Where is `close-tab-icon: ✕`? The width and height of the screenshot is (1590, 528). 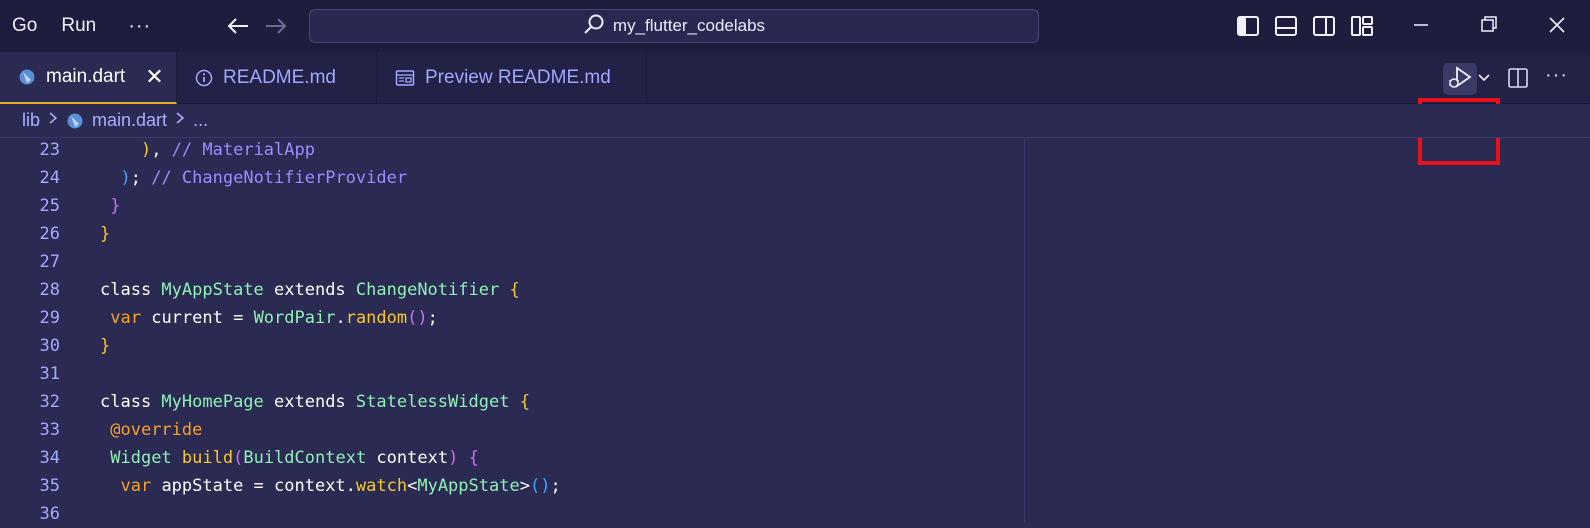 close-tab-icon: ✕ is located at coordinates (154, 77).